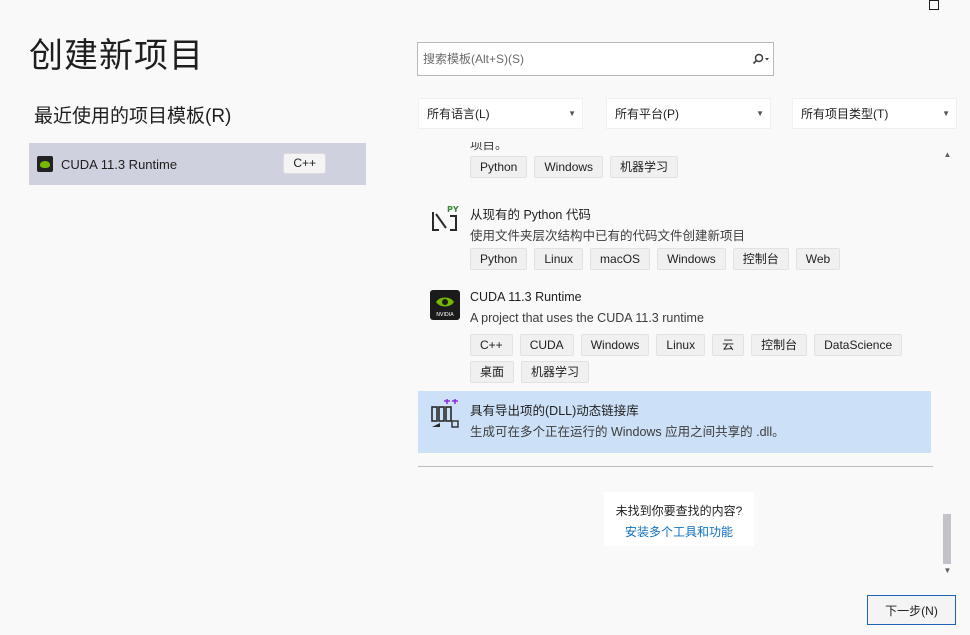 This screenshot has height=635, width=970. I want to click on template-tag: C++, so click(491, 345).